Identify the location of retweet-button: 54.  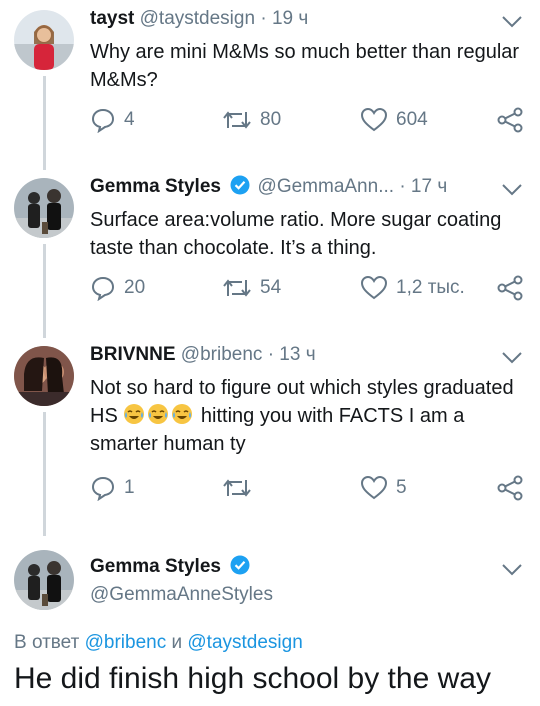
(251, 288).